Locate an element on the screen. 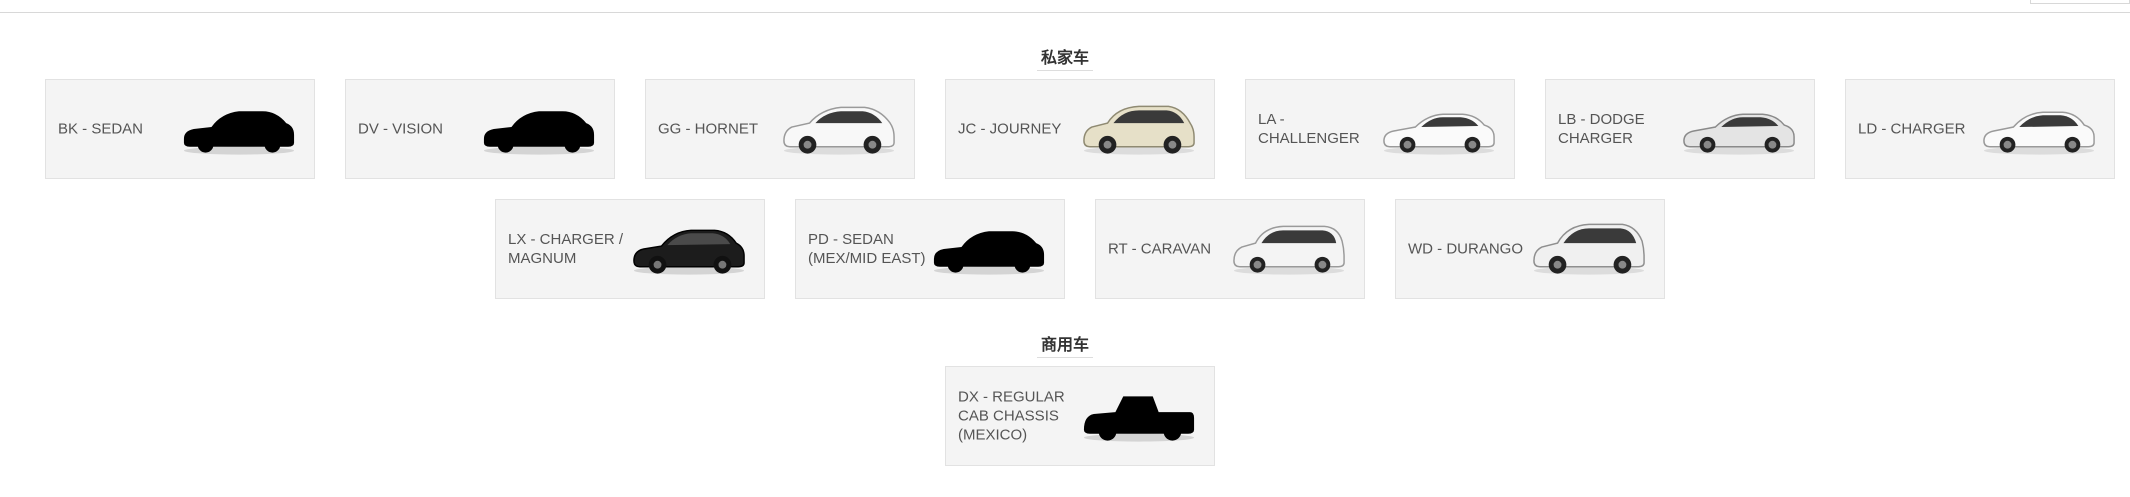 This screenshot has height=497, width=2130. truck-silhouette-icon is located at coordinates (1139, 419).